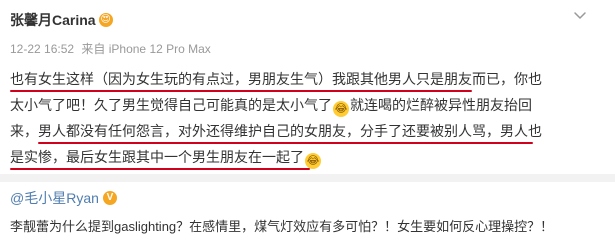 The image size is (615, 247). What do you see at coordinates (276, 79) in the screenshot?
I see `post-line-text: 也有女生这样（因为女生玩的有点过，男朋友生气）我跟其他男人只是朋友而已，你也` at bounding box center [276, 79].